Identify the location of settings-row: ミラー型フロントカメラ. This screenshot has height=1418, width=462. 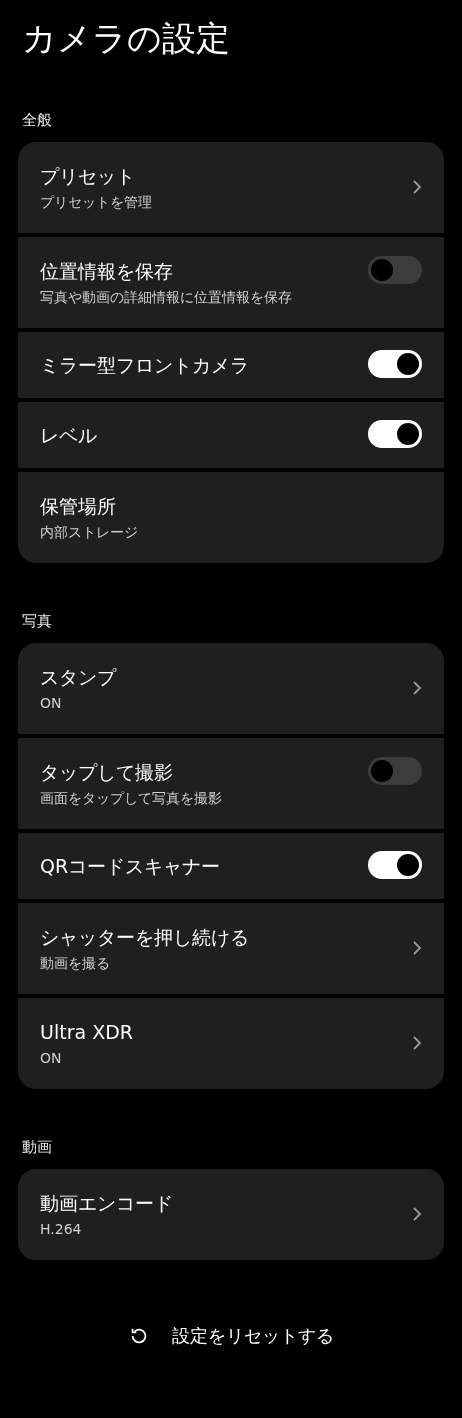
(231, 365).